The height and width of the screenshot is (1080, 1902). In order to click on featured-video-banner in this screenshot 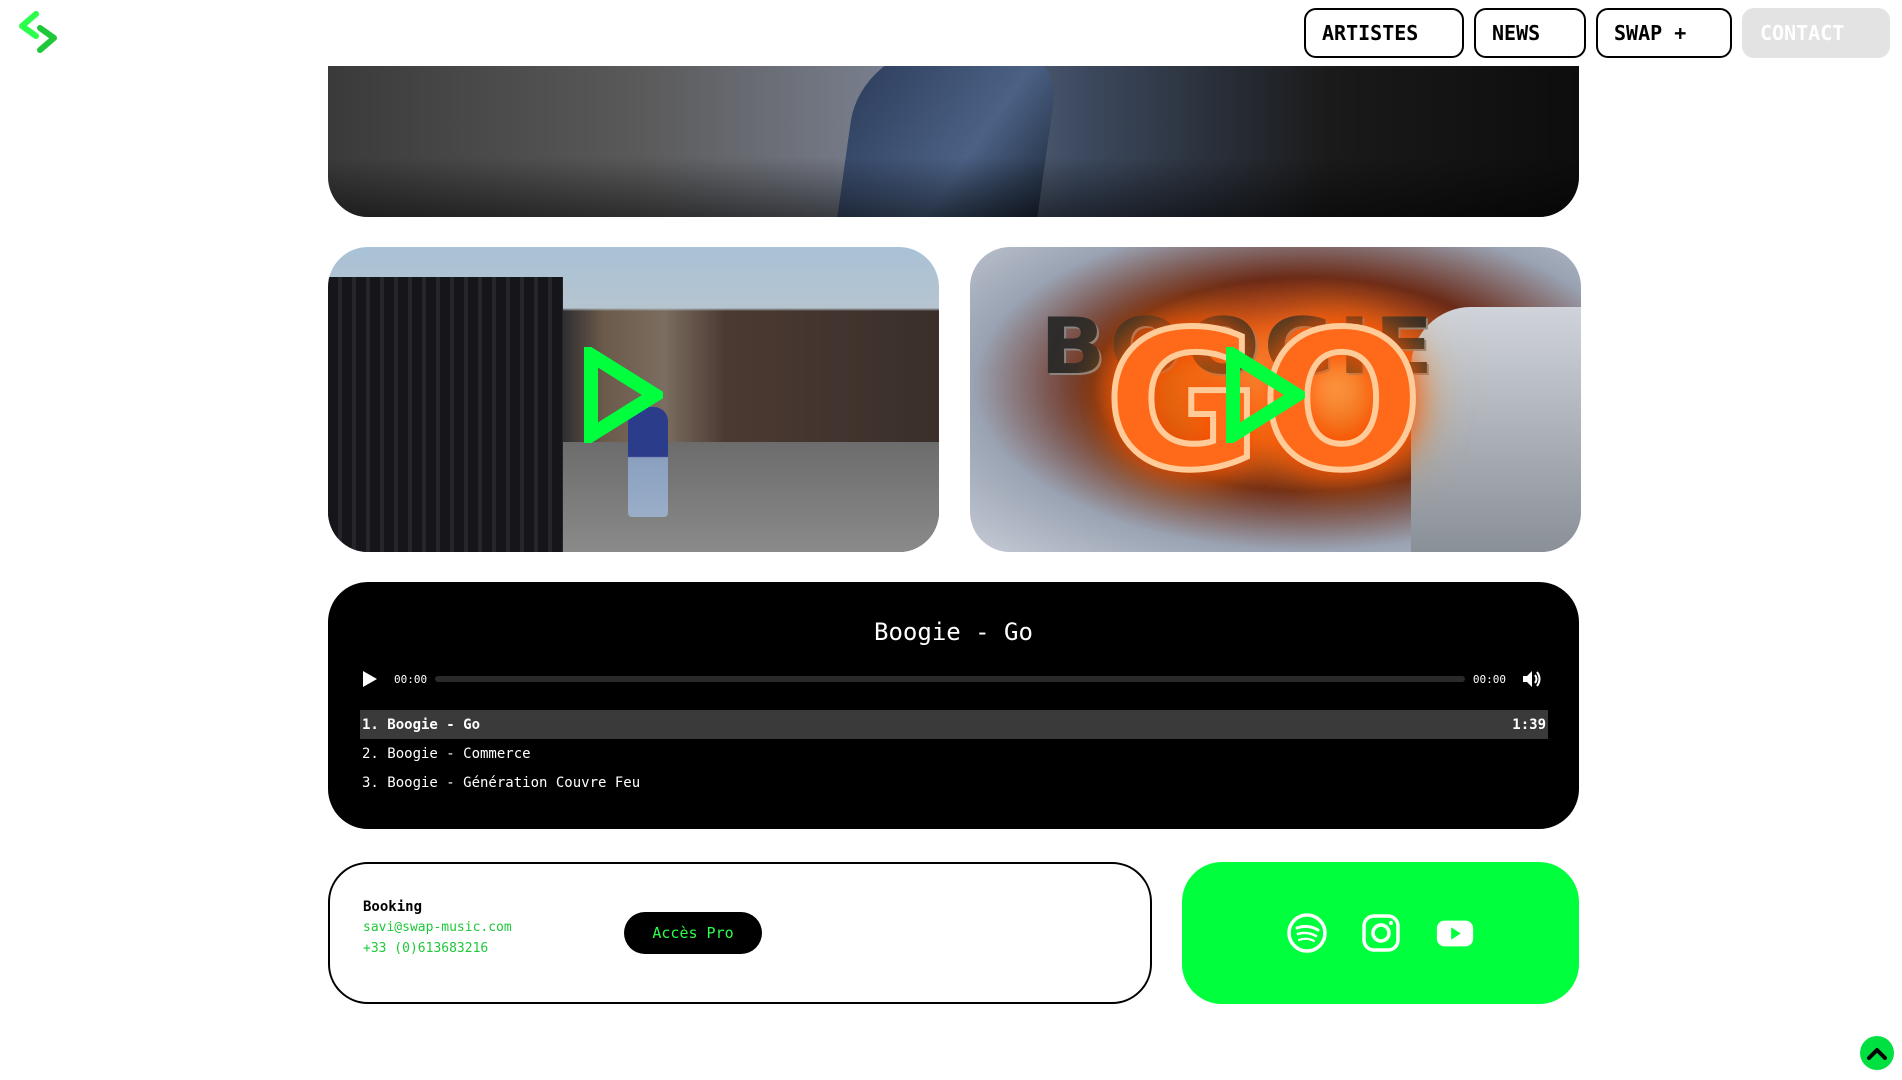, I will do `click(953, 141)`.